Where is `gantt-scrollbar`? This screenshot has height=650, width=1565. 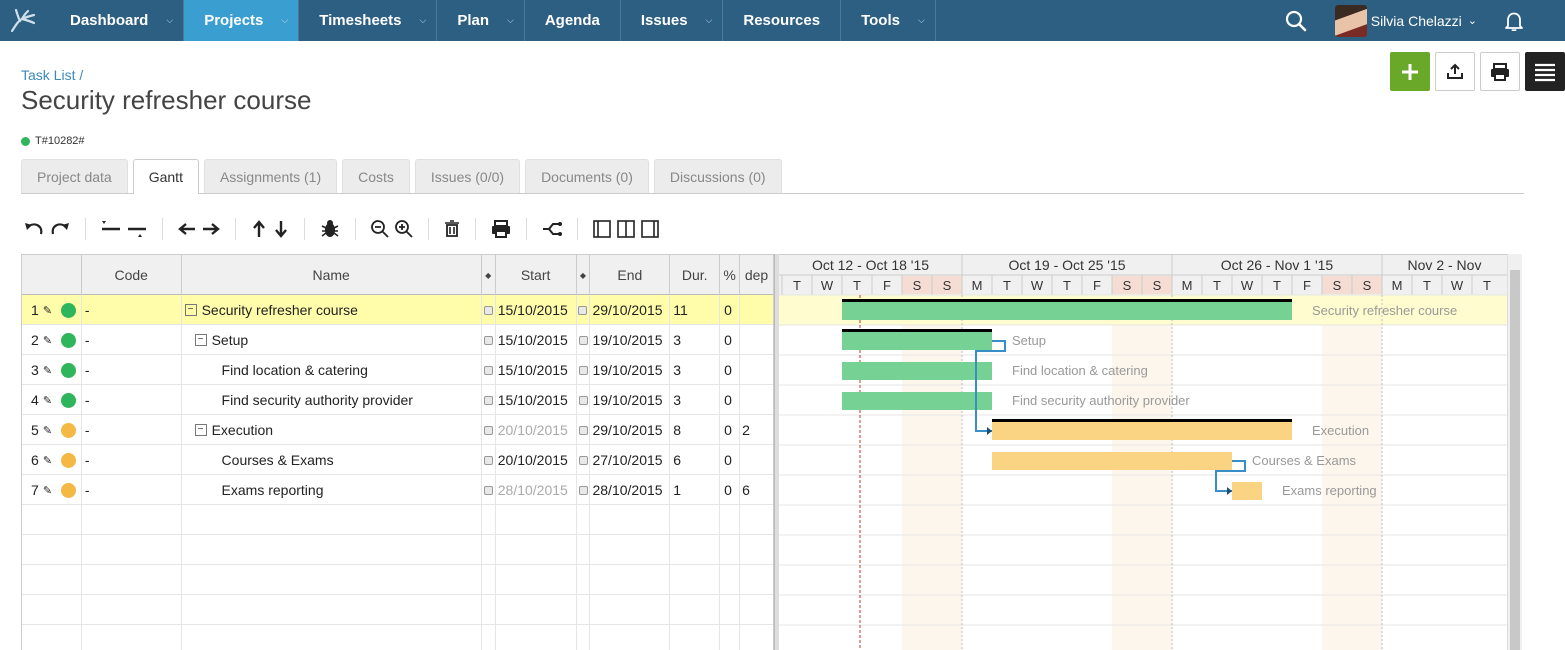 gantt-scrollbar is located at coordinates (1514, 452).